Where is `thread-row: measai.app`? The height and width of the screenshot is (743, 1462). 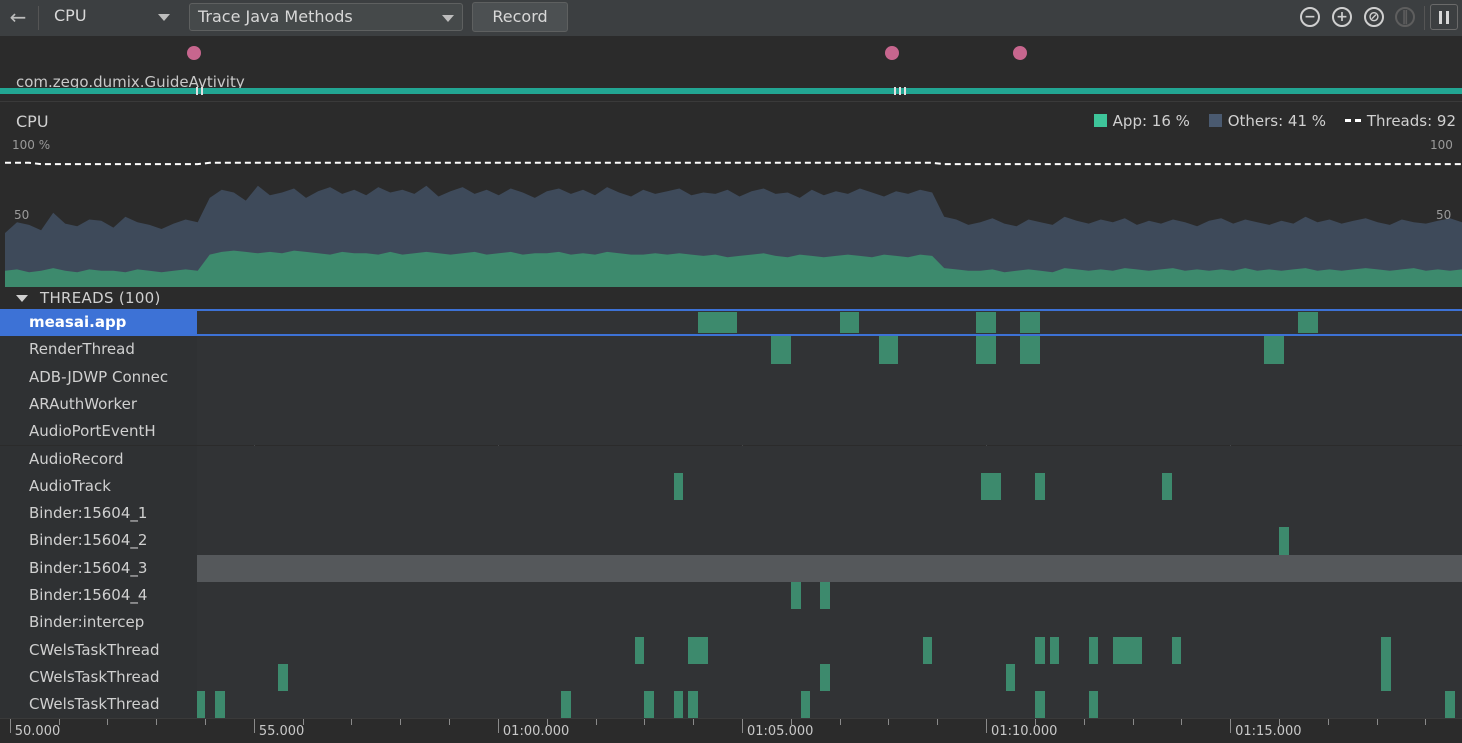
thread-row: measai.app is located at coordinates (731, 323).